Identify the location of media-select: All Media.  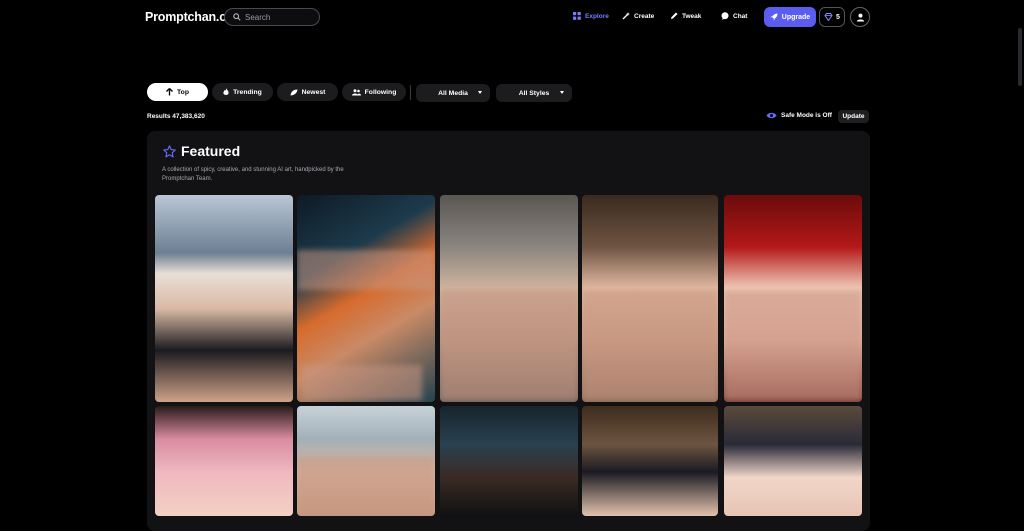
(453, 93).